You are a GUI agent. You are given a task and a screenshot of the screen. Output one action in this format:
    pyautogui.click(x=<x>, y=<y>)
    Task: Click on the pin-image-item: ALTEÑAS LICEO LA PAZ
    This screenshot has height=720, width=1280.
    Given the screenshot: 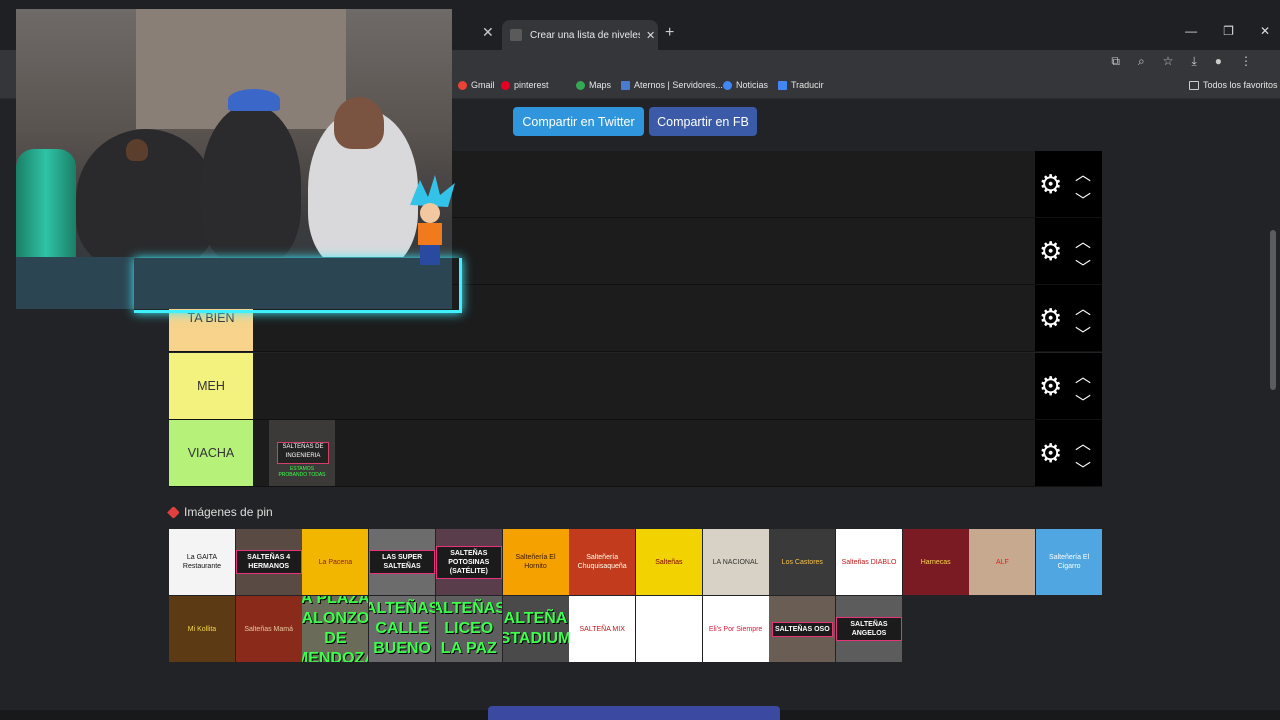 What is the action you would take?
    pyautogui.click(x=468, y=629)
    